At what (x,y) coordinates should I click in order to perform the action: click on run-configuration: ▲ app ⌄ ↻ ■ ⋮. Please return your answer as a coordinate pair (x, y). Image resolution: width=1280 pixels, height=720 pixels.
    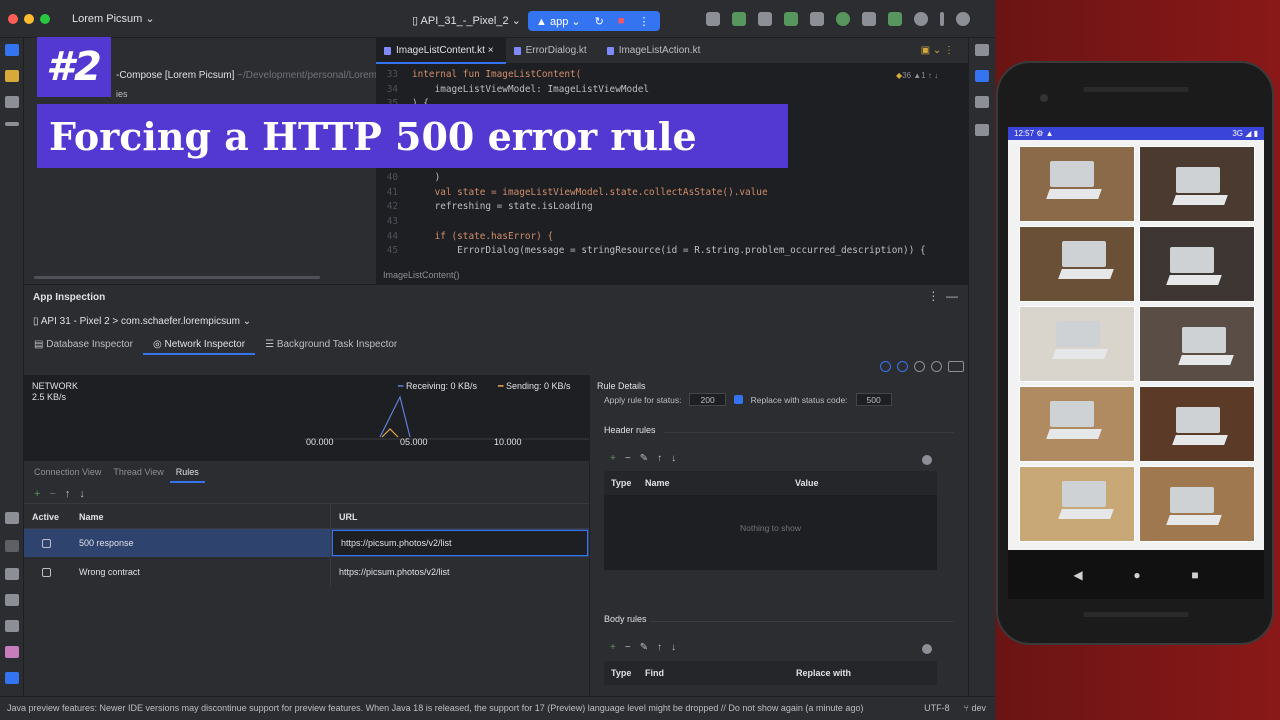
    Looking at the image, I should click on (594, 21).